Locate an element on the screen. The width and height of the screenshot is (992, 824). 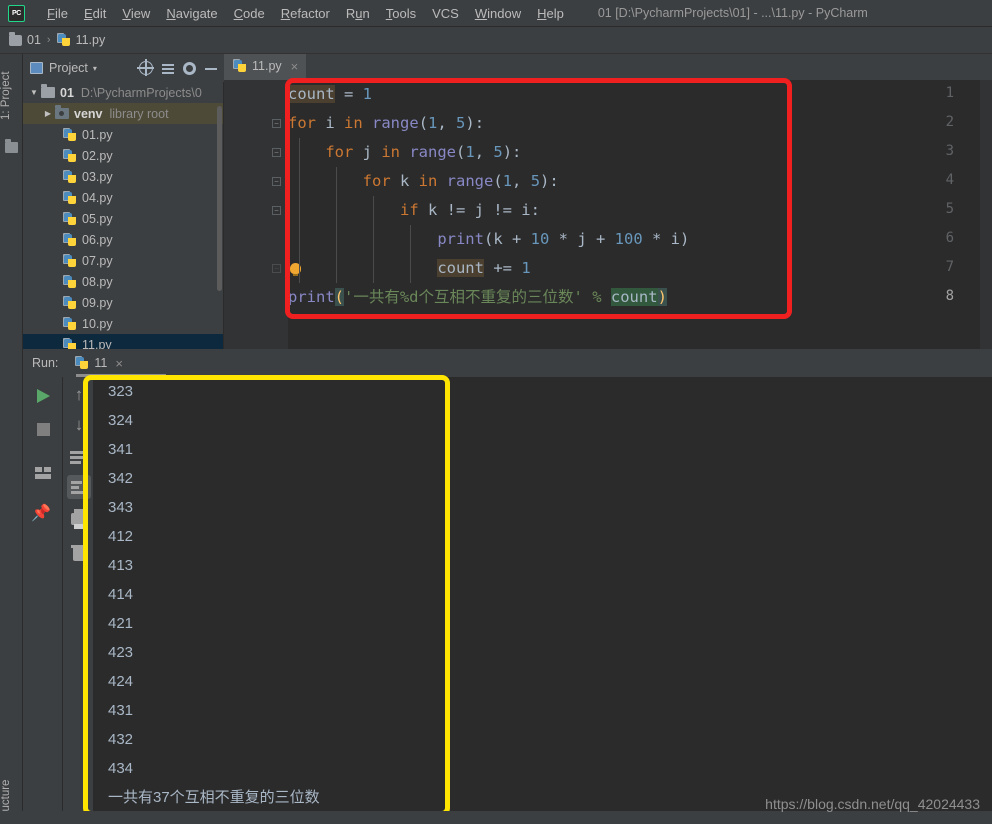
menu-item-tools: Tools is located at coordinates (401, 13).